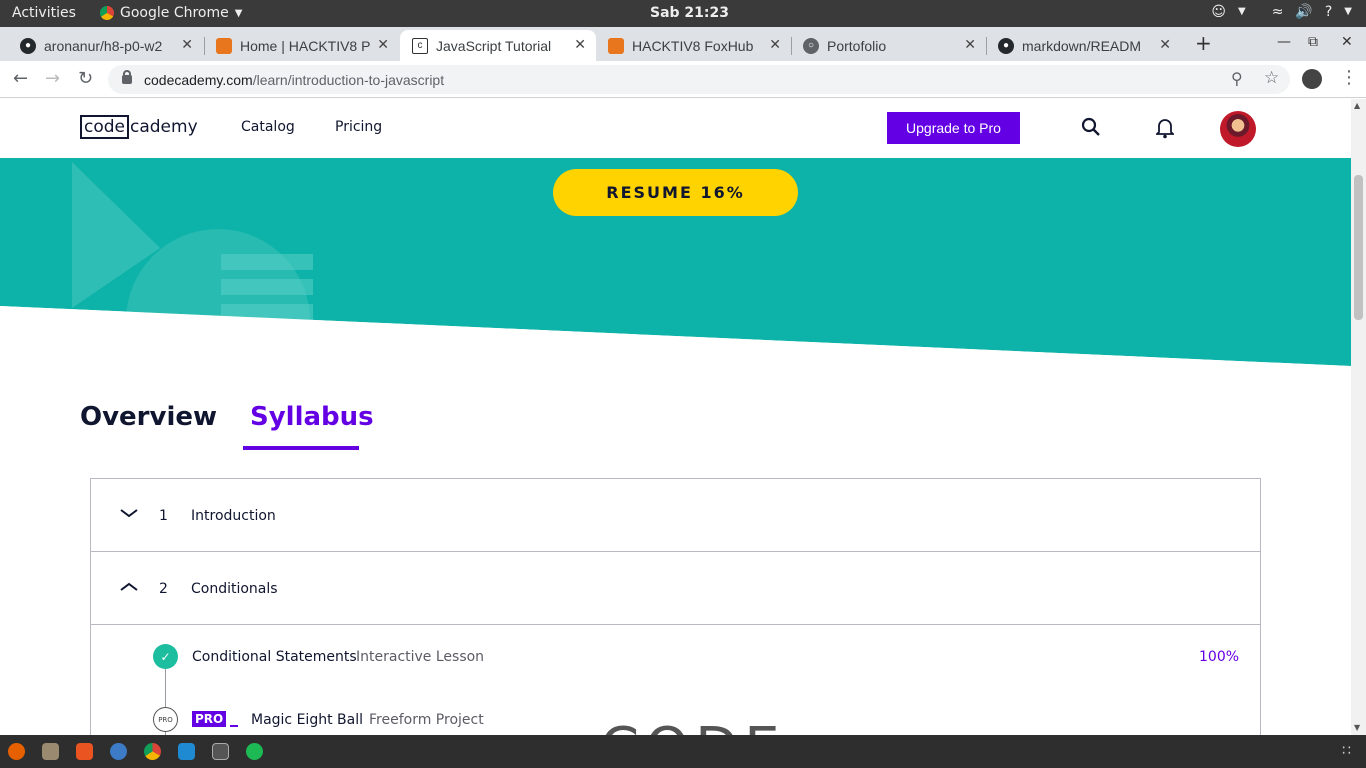 The width and height of the screenshot is (1366, 768). What do you see at coordinates (1346, 751) in the screenshot?
I see `show-applications-icon: ∷` at bounding box center [1346, 751].